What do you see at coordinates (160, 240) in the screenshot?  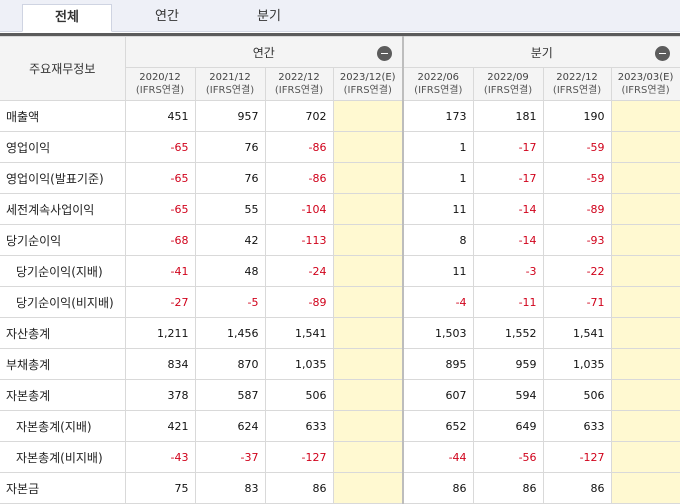 I see `value-cell: -68` at bounding box center [160, 240].